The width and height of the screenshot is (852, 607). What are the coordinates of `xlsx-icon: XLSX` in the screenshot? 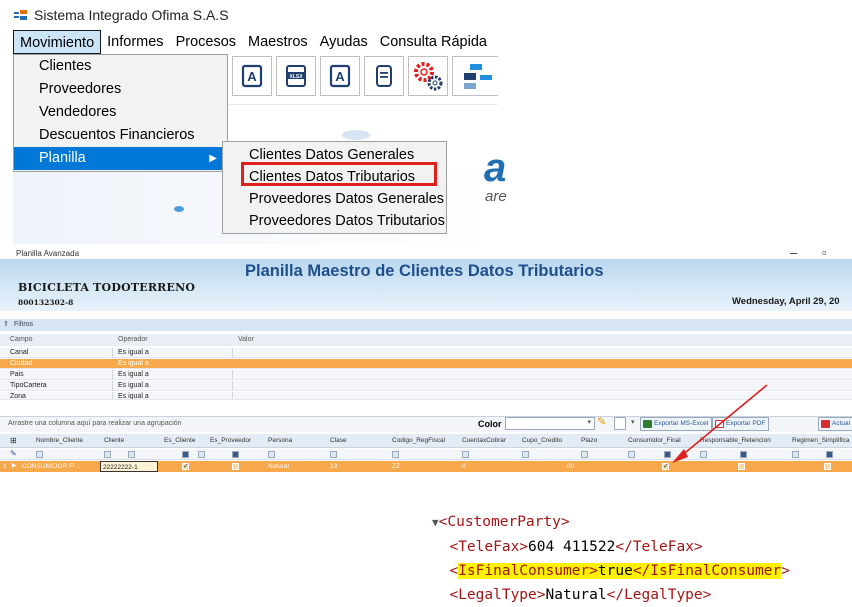 It's located at (296, 76).